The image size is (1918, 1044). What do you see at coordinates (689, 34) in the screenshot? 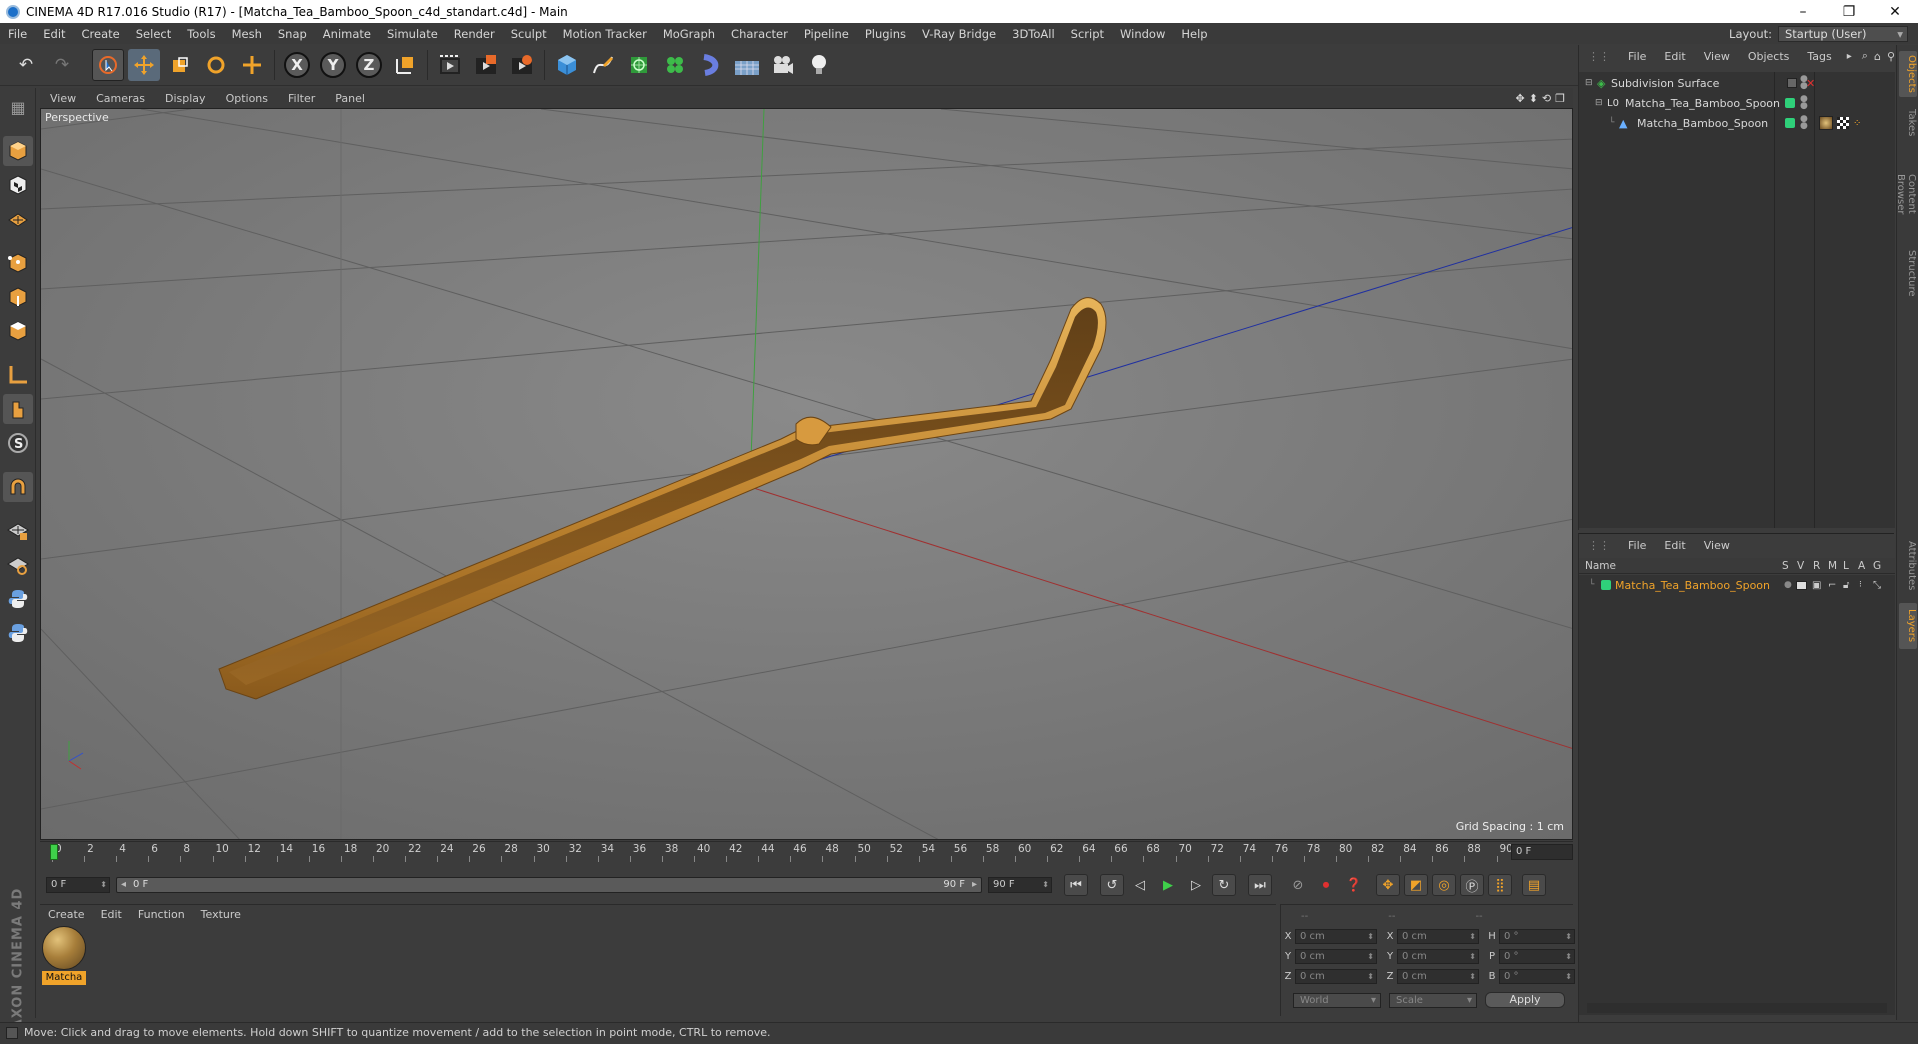
I see `menu-mograph: MoGraph` at bounding box center [689, 34].